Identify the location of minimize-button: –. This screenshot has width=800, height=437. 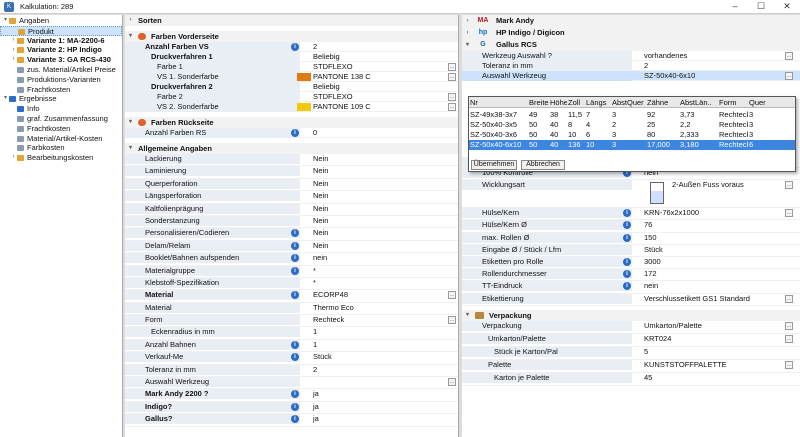
(735, 7).